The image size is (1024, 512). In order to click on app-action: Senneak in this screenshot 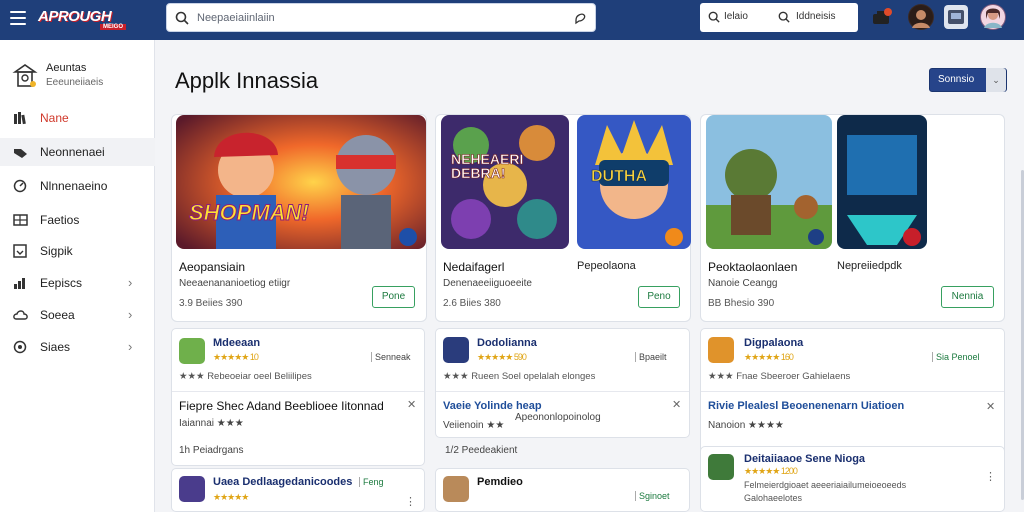, I will do `click(391, 357)`.